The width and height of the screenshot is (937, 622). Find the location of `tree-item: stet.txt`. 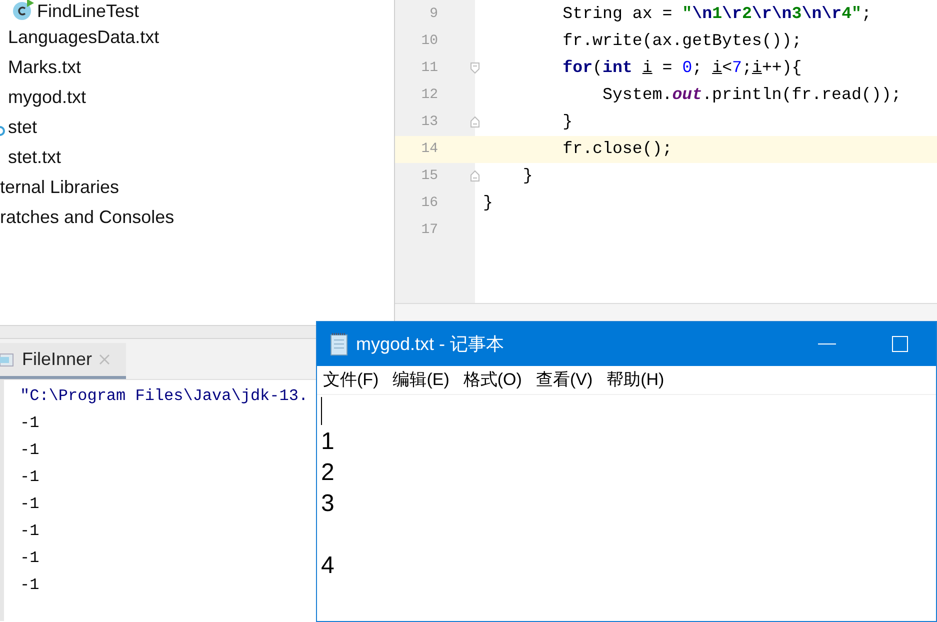

tree-item: stet.txt is located at coordinates (35, 157).